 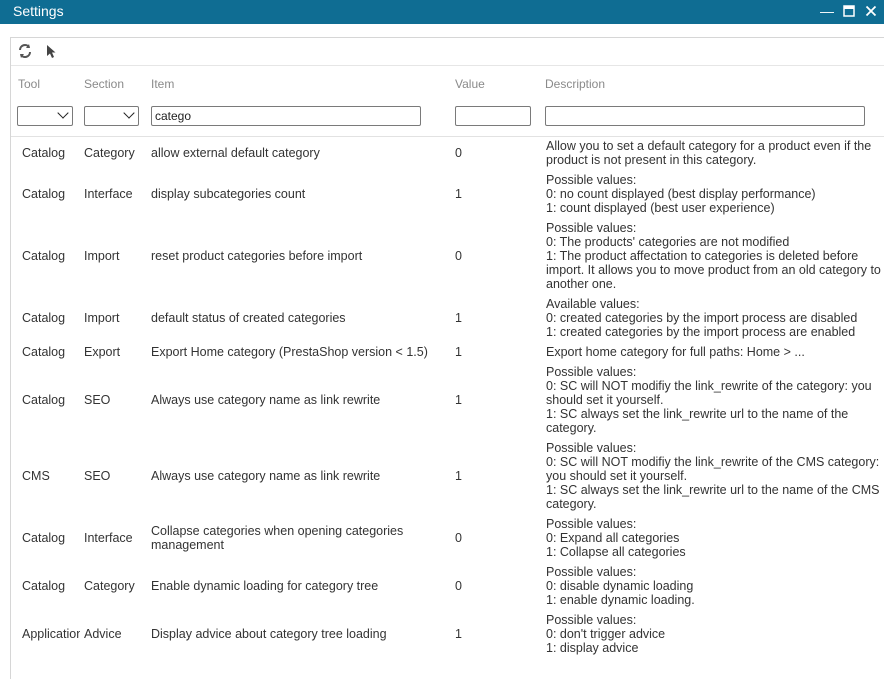 What do you see at coordinates (705, 116) in the screenshot?
I see `description-filter-input` at bounding box center [705, 116].